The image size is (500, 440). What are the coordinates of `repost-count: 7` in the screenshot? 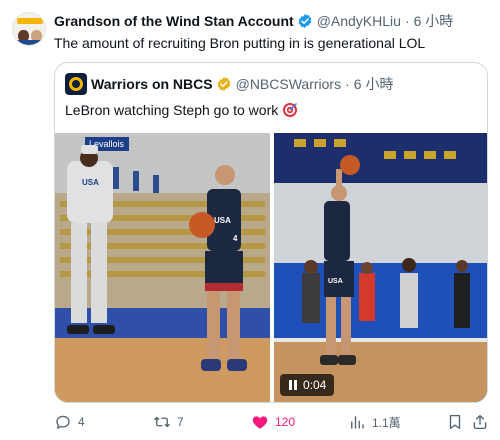 It's located at (180, 422).